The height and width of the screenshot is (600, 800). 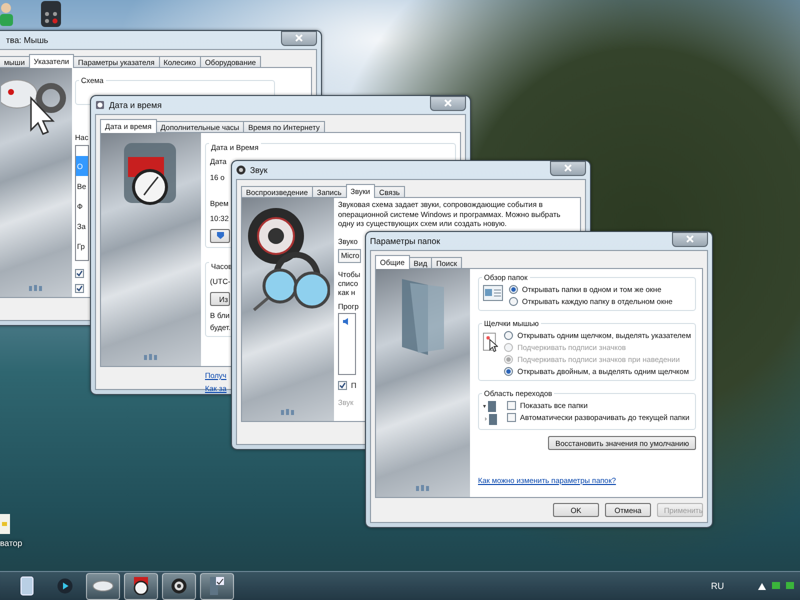 I want to click on desktop-icon-label: ватор, so click(x=11, y=543).